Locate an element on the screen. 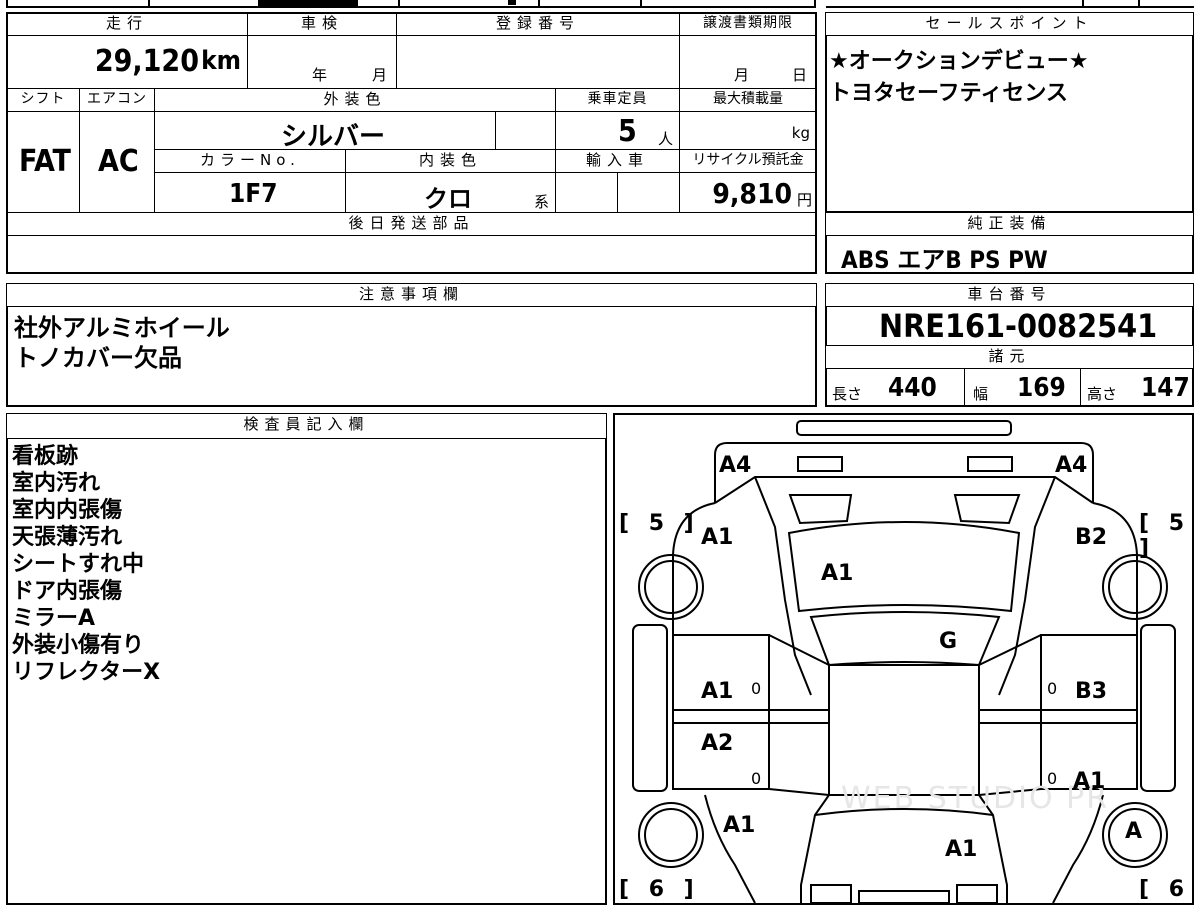 Image resolution: width=1200 pixels, height=905 pixels. grade-front-door-right: A1 is located at coordinates (1089, 781).